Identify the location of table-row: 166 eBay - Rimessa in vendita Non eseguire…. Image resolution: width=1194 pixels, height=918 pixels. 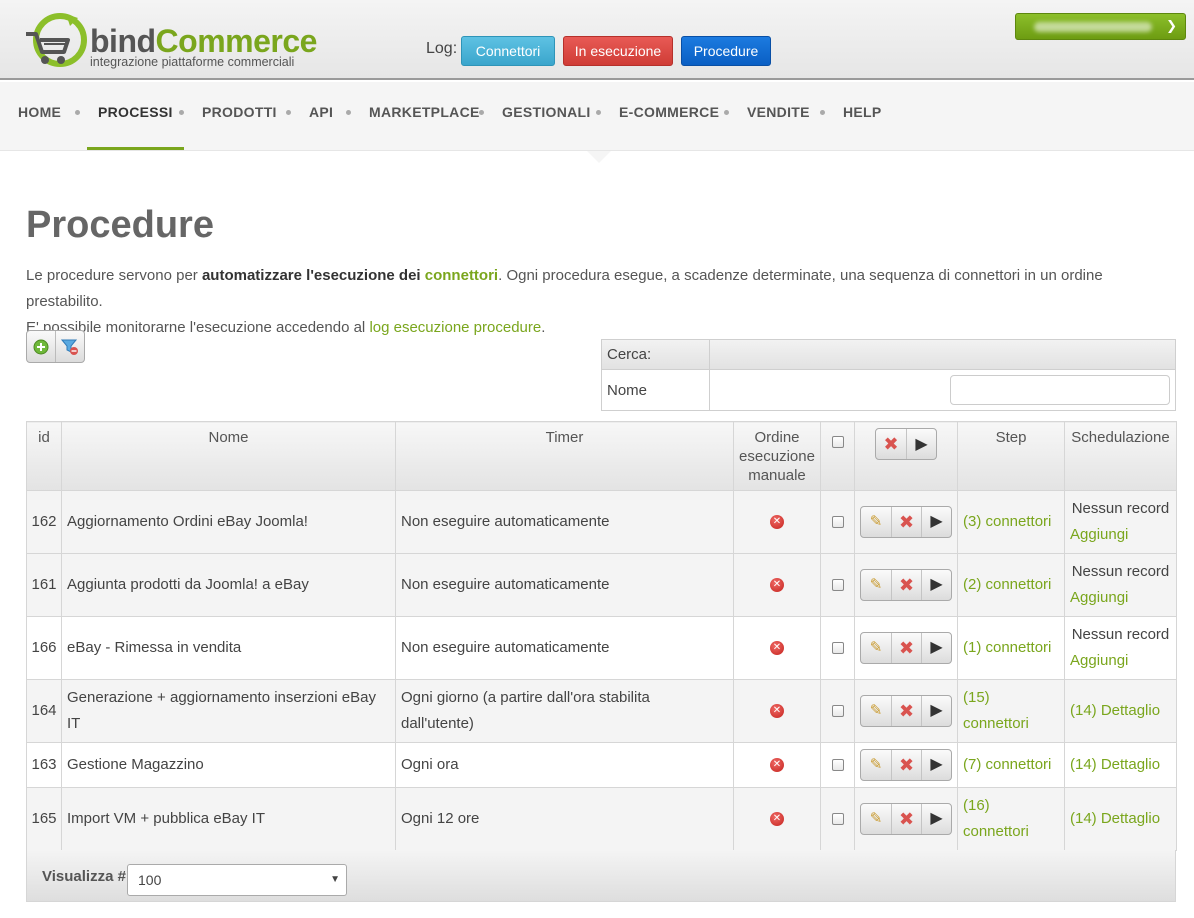
(601, 648).